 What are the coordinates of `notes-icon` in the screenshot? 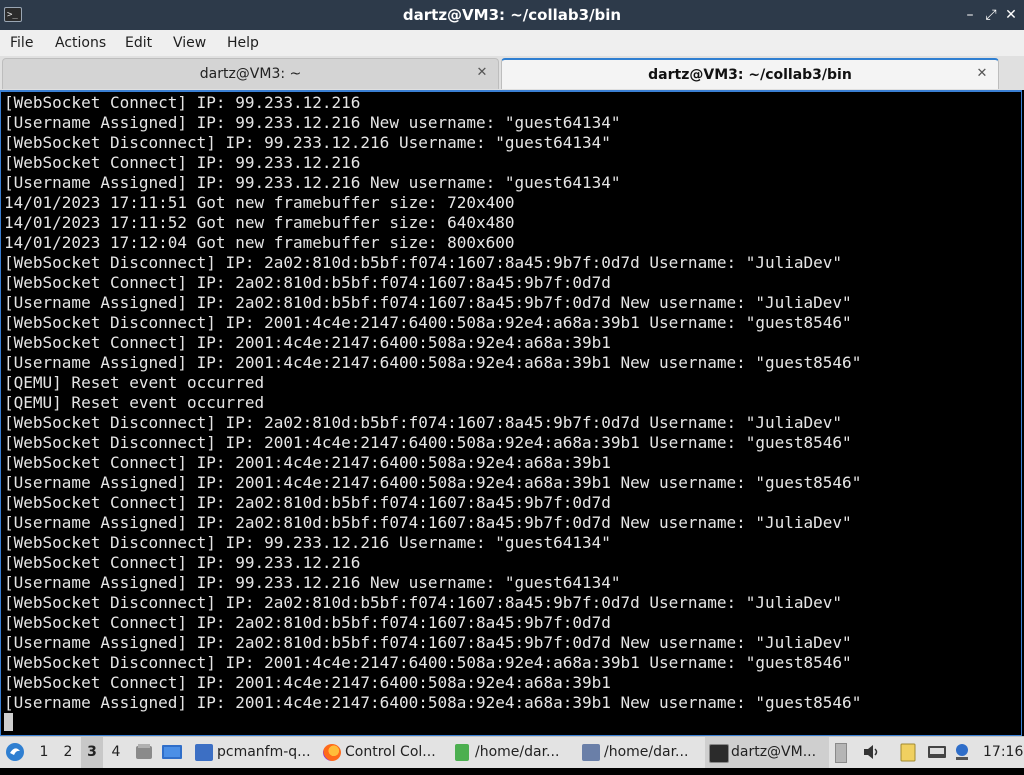 It's located at (909, 752).